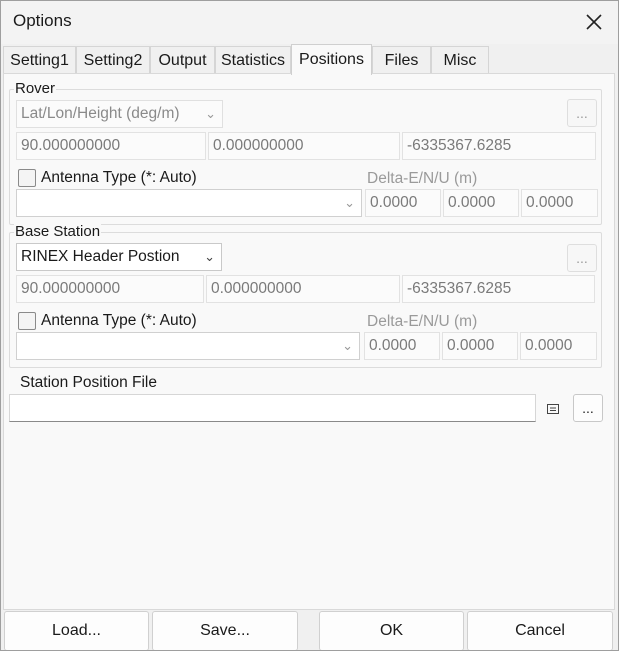  What do you see at coordinates (58, 231) in the screenshot?
I see `base-label: Base Station` at bounding box center [58, 231].